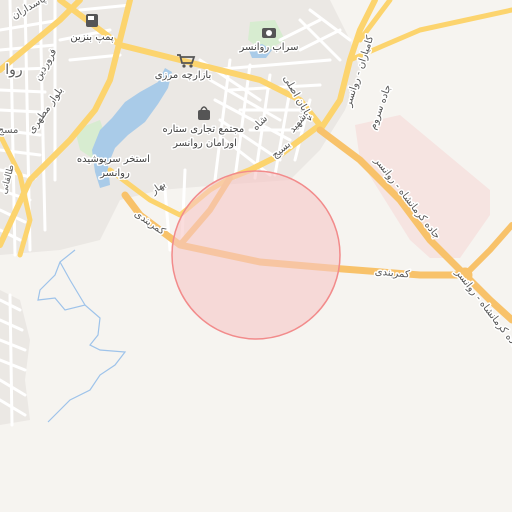 The image size is (512, 512). Describe the element at coordinates (92, 38) in the screenshot. I see `poi-label-fuel: پمپ بنزین` at that location.